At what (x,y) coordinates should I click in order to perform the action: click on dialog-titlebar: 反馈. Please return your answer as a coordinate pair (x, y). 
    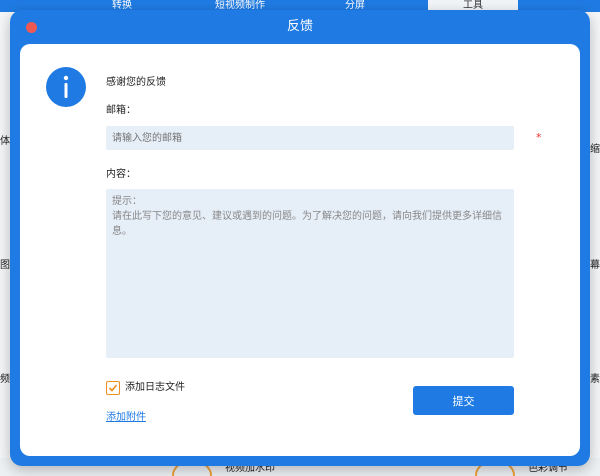
    Looking at the image, I should click on (300, 27).